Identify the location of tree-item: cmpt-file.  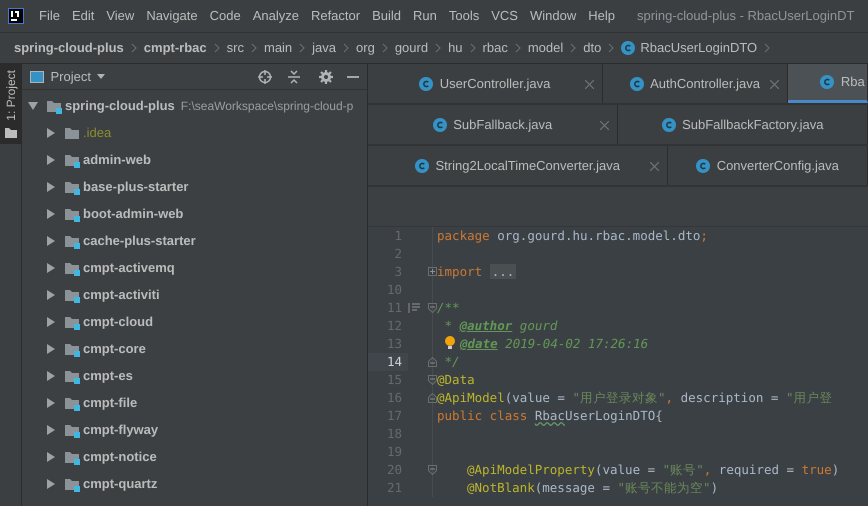
(110, 402).